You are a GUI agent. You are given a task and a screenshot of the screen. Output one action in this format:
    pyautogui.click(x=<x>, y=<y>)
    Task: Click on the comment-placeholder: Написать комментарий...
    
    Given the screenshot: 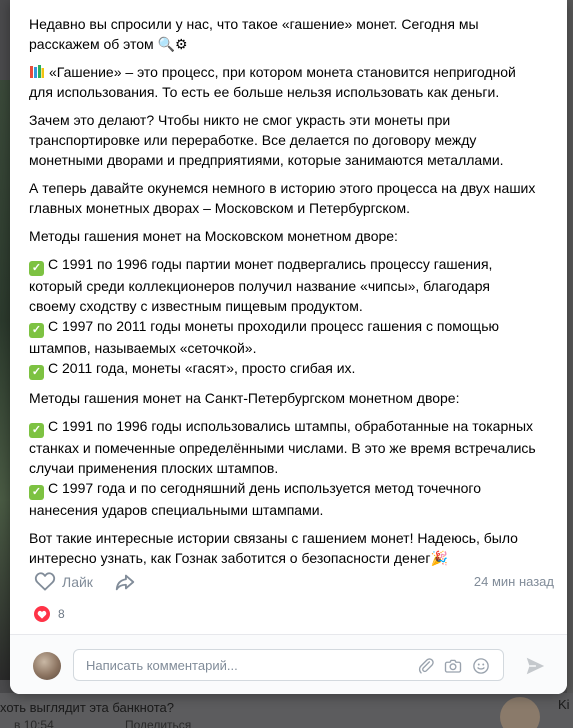 What is the action you would take?
    pyautogui.click(x=162, y=665)
    